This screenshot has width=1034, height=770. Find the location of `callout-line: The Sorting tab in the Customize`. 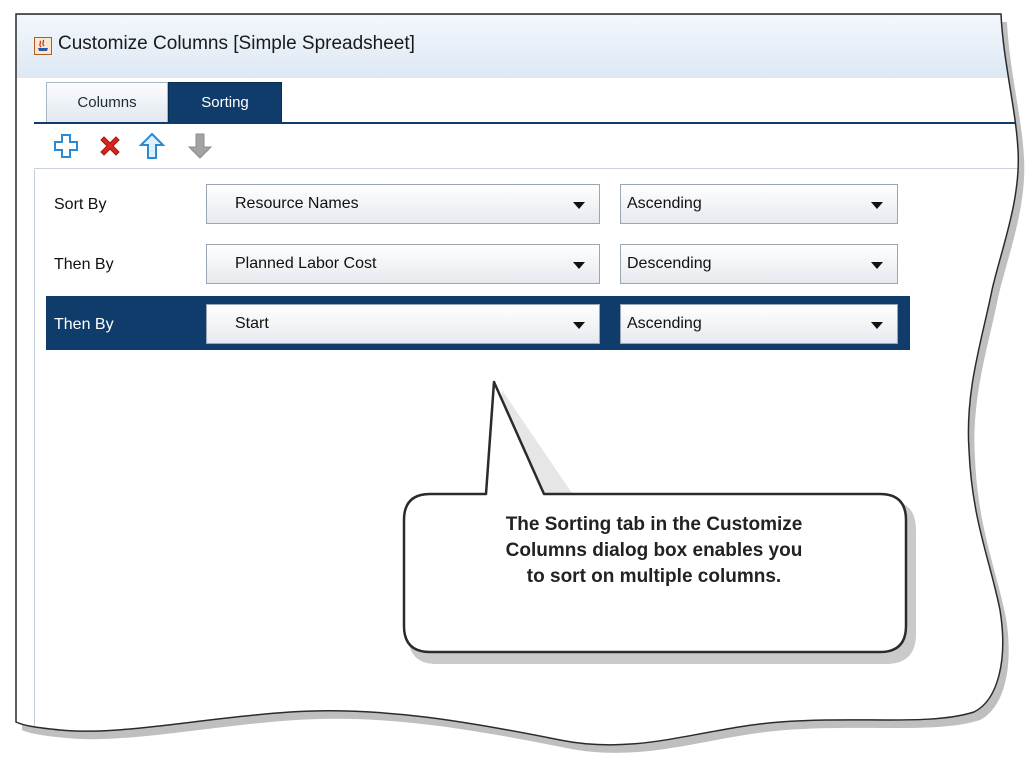

callout-line: The Sorting tab in the Customize is located at coordinates (654, 524).